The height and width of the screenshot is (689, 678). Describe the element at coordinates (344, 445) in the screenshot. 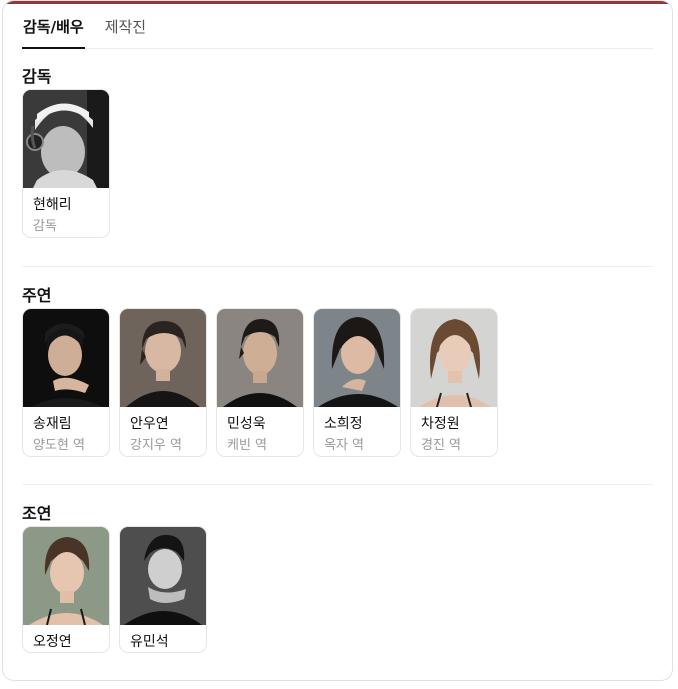

I see `person-role: 옥자 역` at that location.